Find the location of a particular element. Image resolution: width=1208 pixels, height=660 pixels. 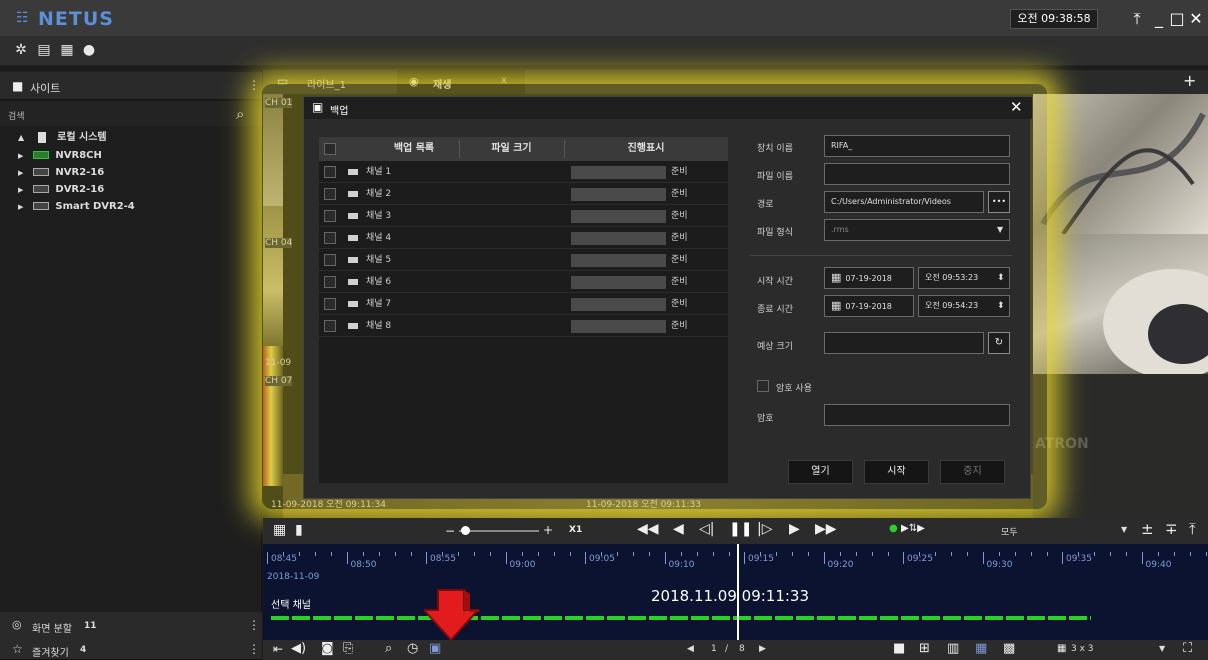

layout-16-icon: ▦ is located at coordinates (981, 648).